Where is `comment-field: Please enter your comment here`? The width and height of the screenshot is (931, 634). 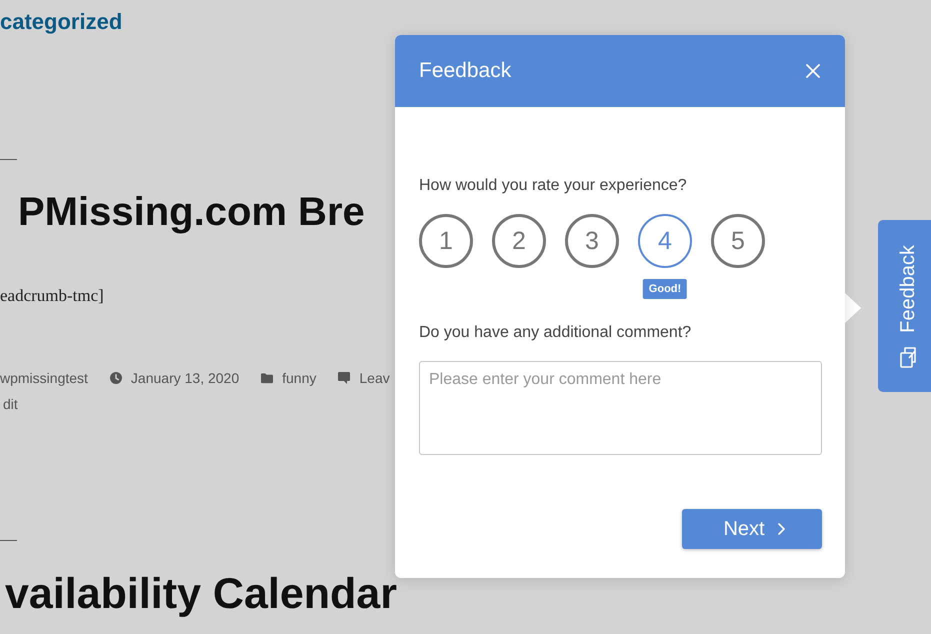
comment-field: Please enter your comment here is located at coordinates (620, 408).